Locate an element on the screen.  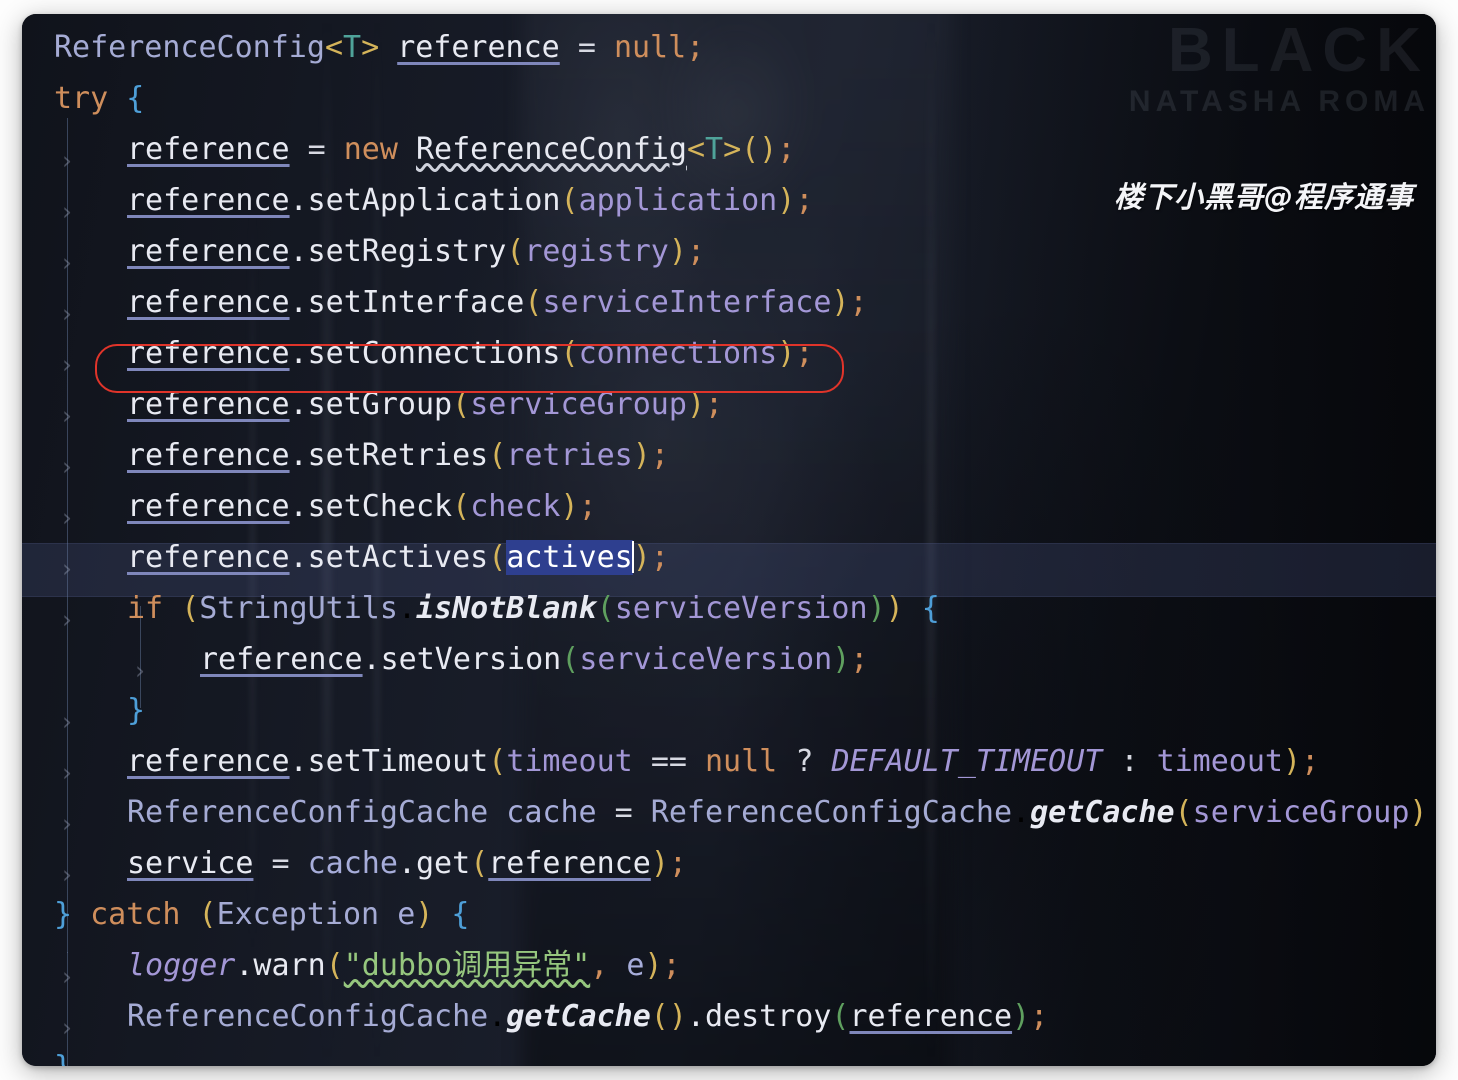
code-line: try { is located at coordinates (99, 98).